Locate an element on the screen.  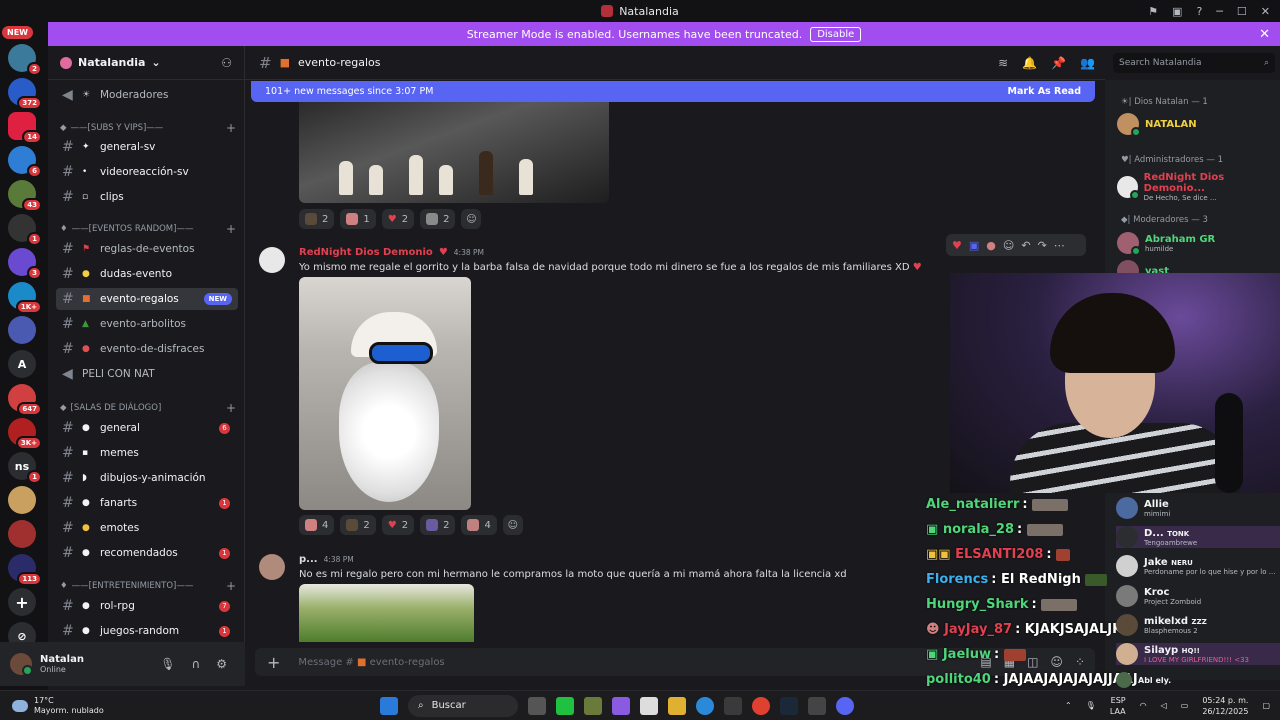
threads-icon: ≋ is located at coordinates (1003, 63).